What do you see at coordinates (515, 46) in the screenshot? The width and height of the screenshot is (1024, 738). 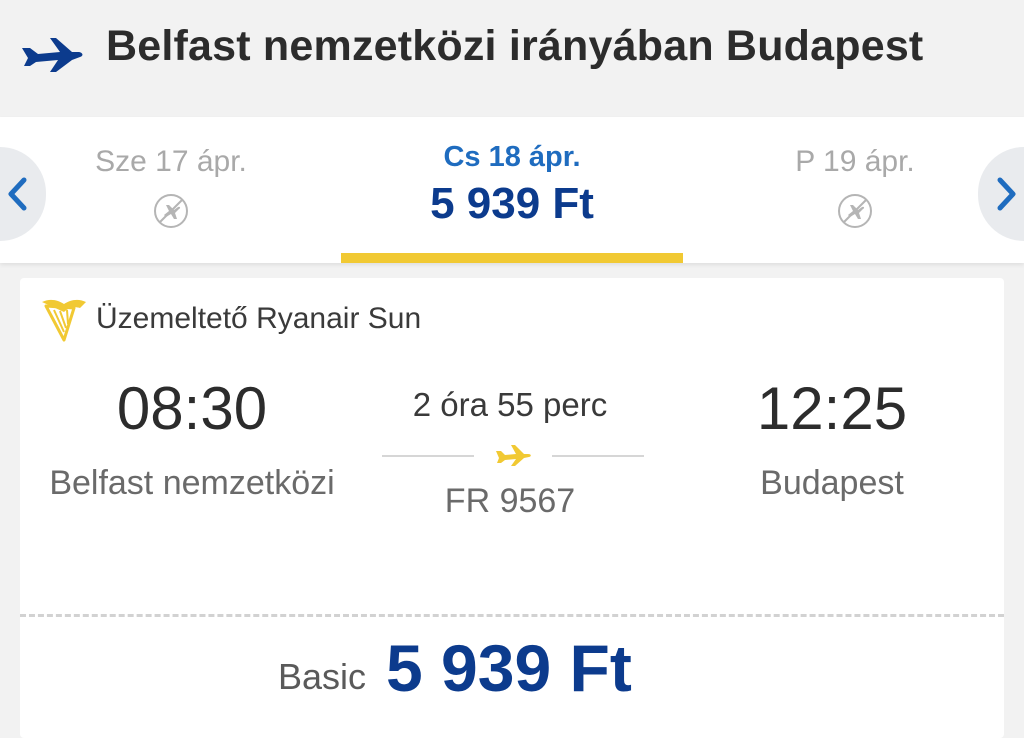 I see `page-title: Belfast nemzetközi irányában Budapest` at bounding box center [515, 46].